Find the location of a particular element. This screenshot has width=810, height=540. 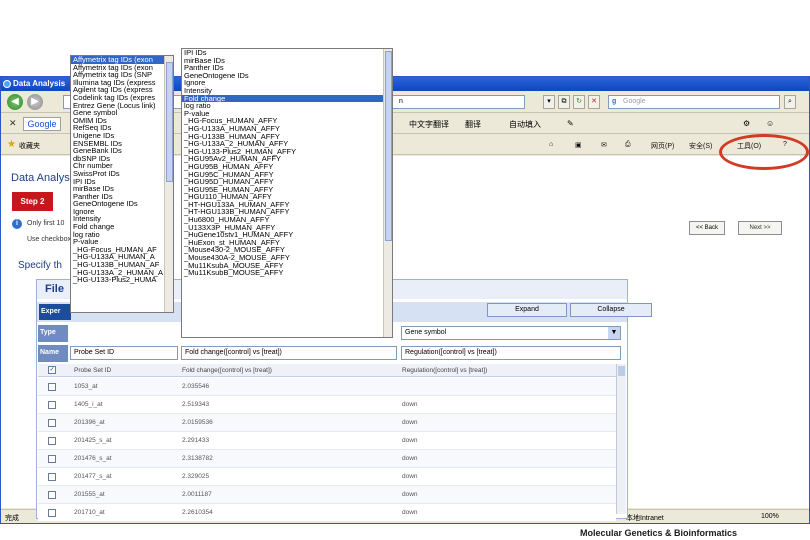

zoom-level: 100% is located at coordinates (770, 516).